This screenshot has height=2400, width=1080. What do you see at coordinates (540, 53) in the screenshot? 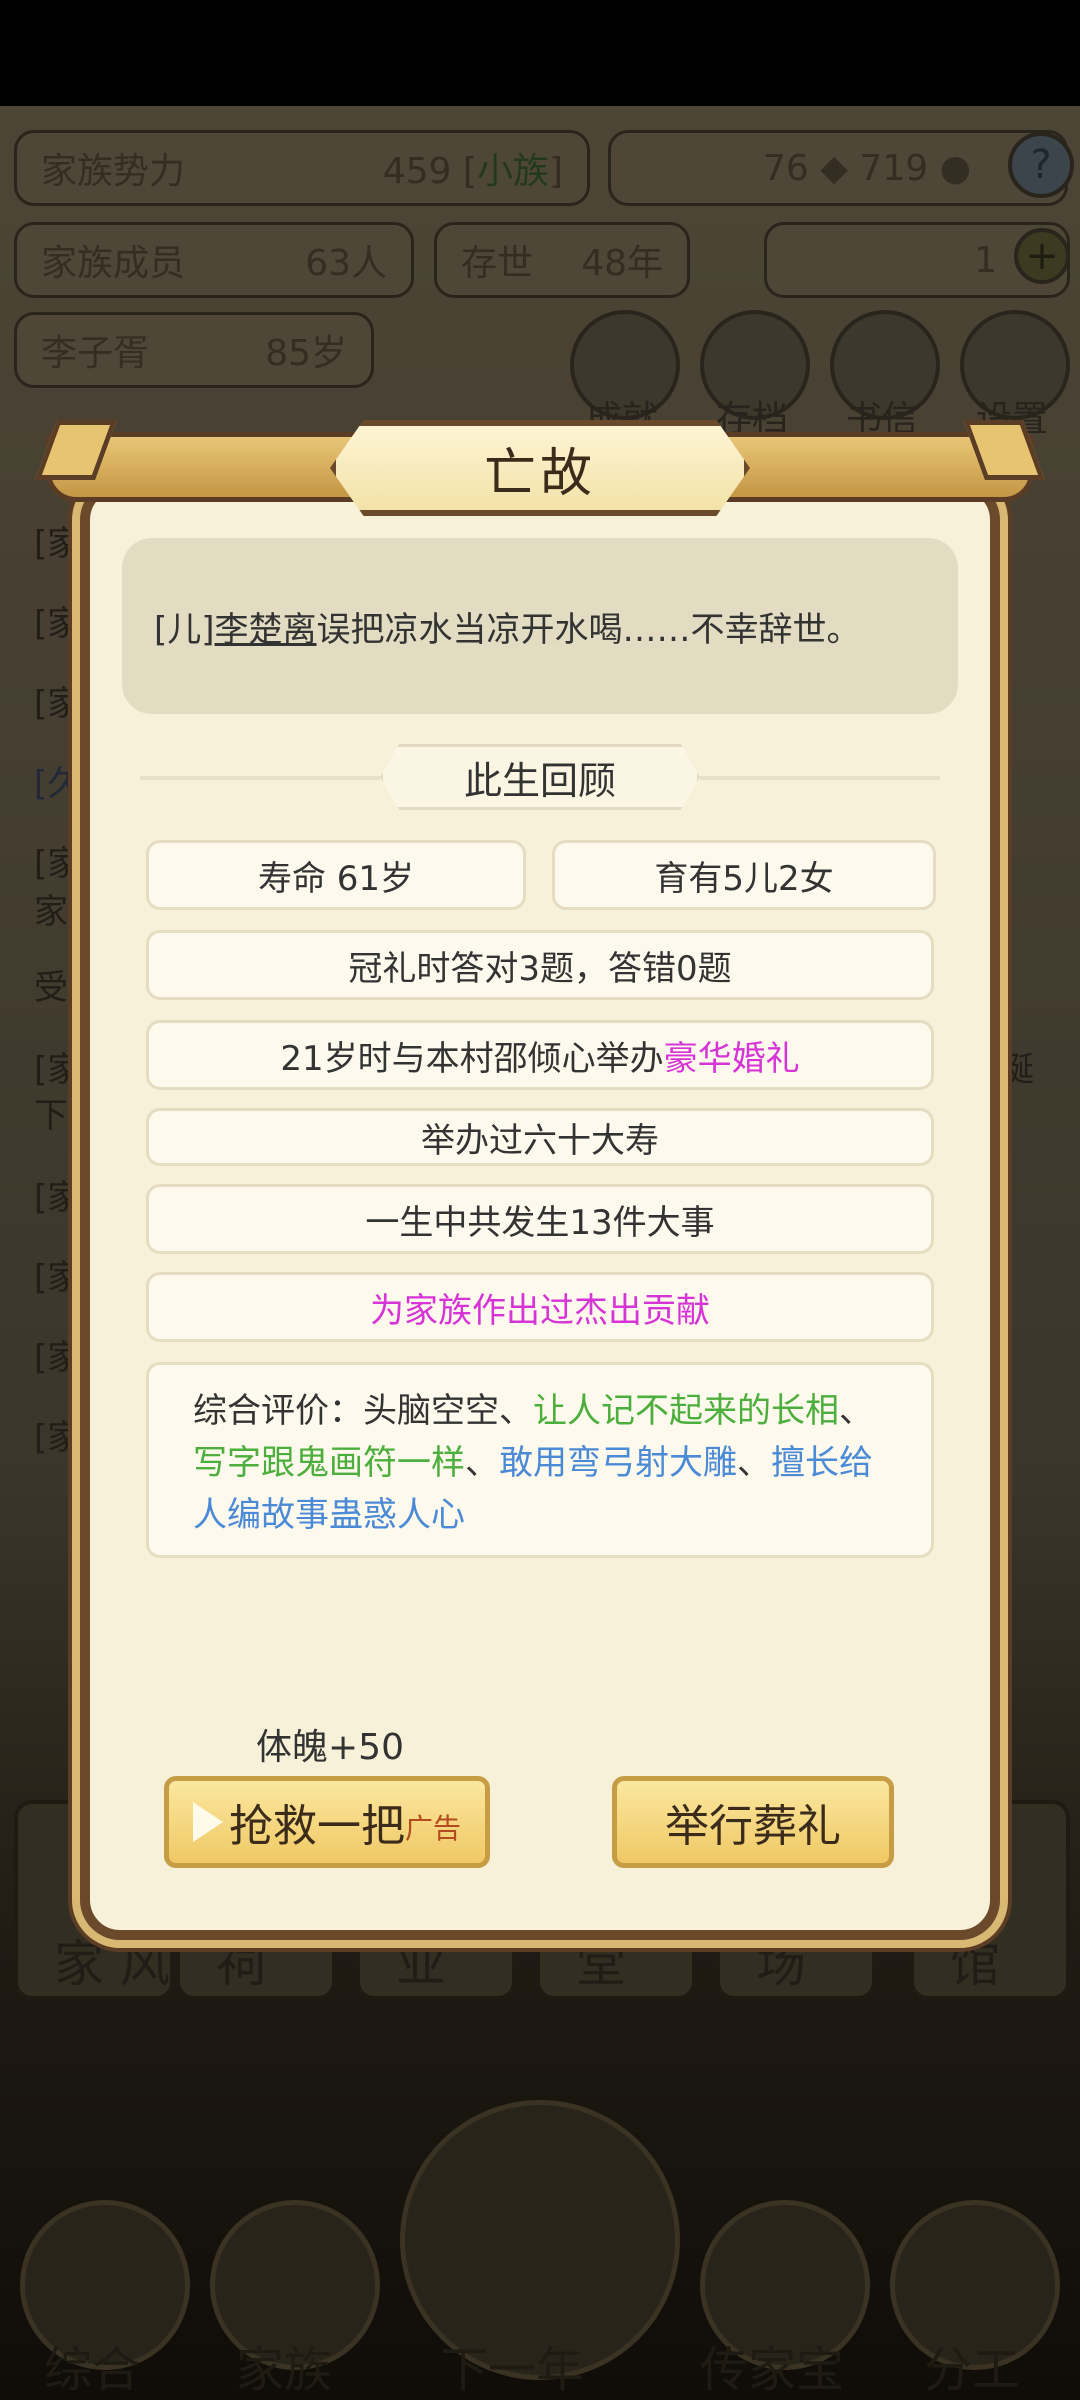
I see `status-bar` at bounding box center [540, 53].